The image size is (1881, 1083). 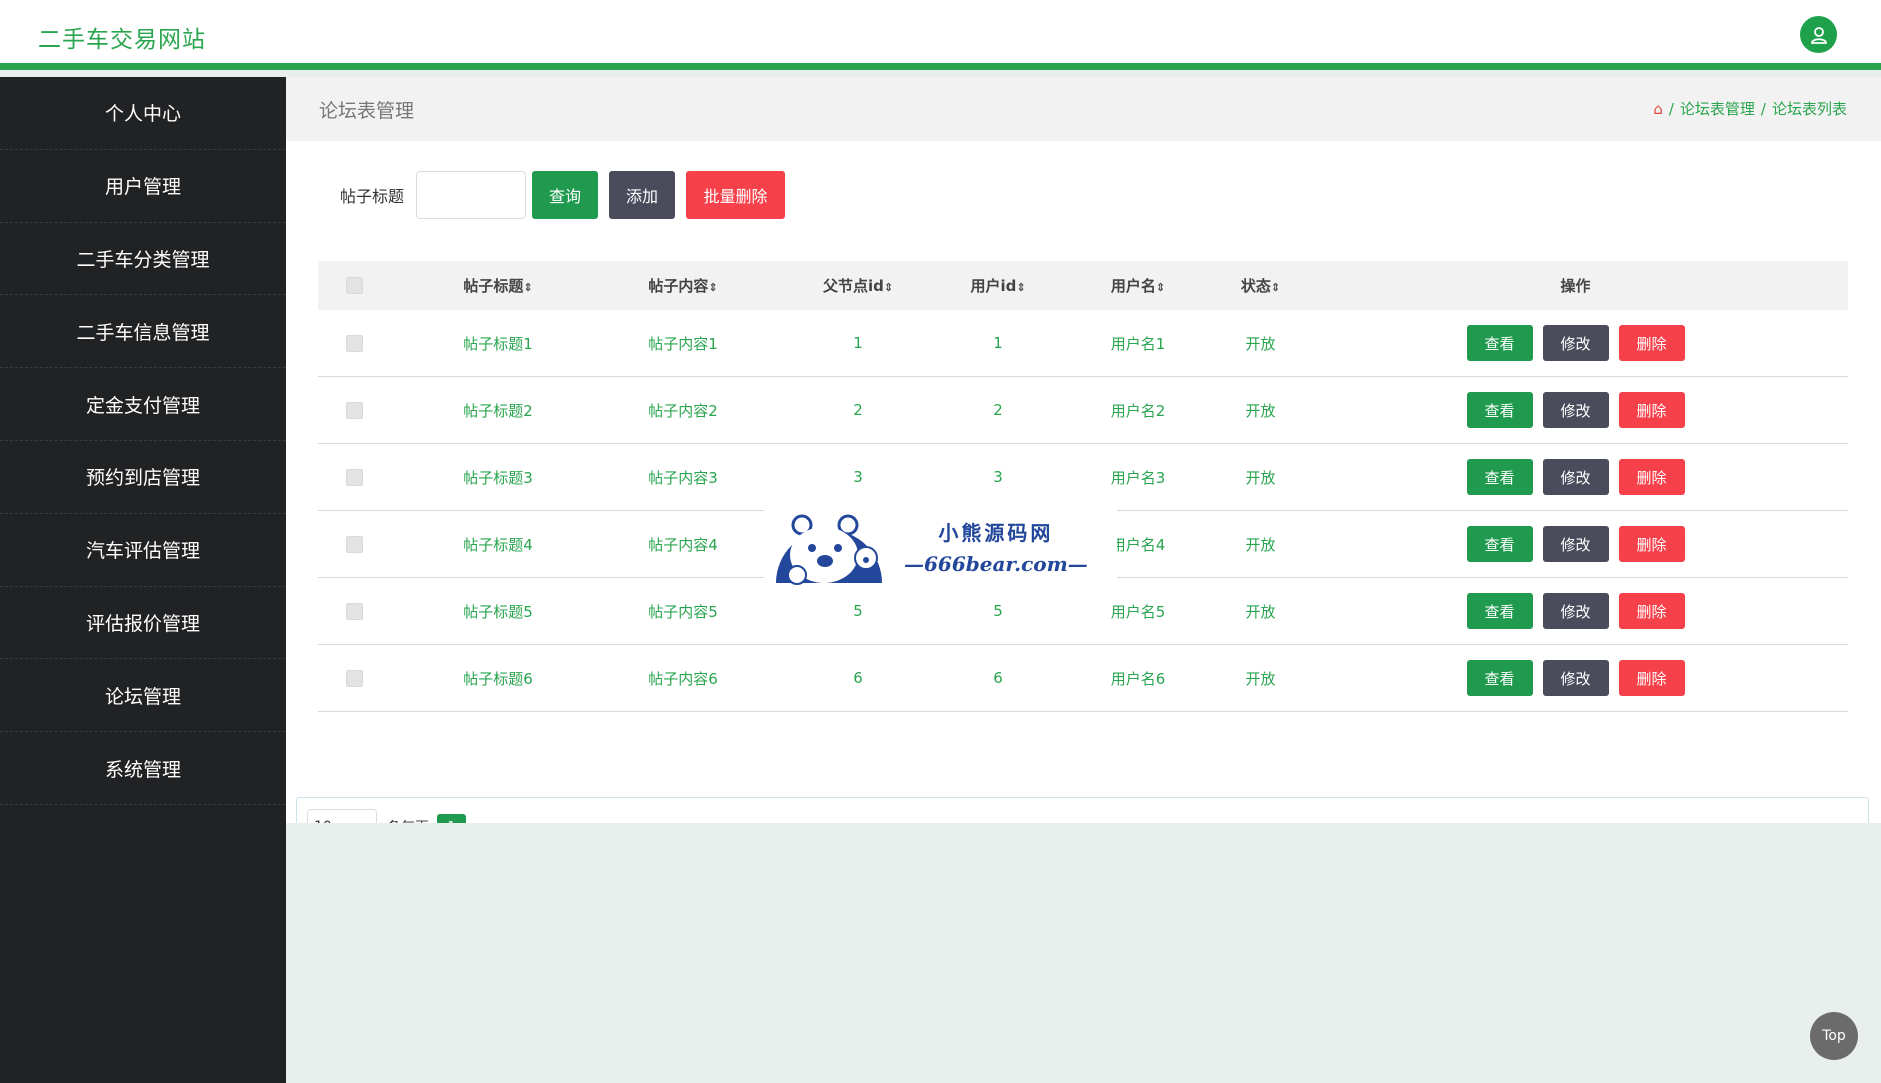 What do you see at coordinates (1138, 285) in the screenshot?
I see `column-header-username: 用户名⇕` at bounding box center [1138, 285].